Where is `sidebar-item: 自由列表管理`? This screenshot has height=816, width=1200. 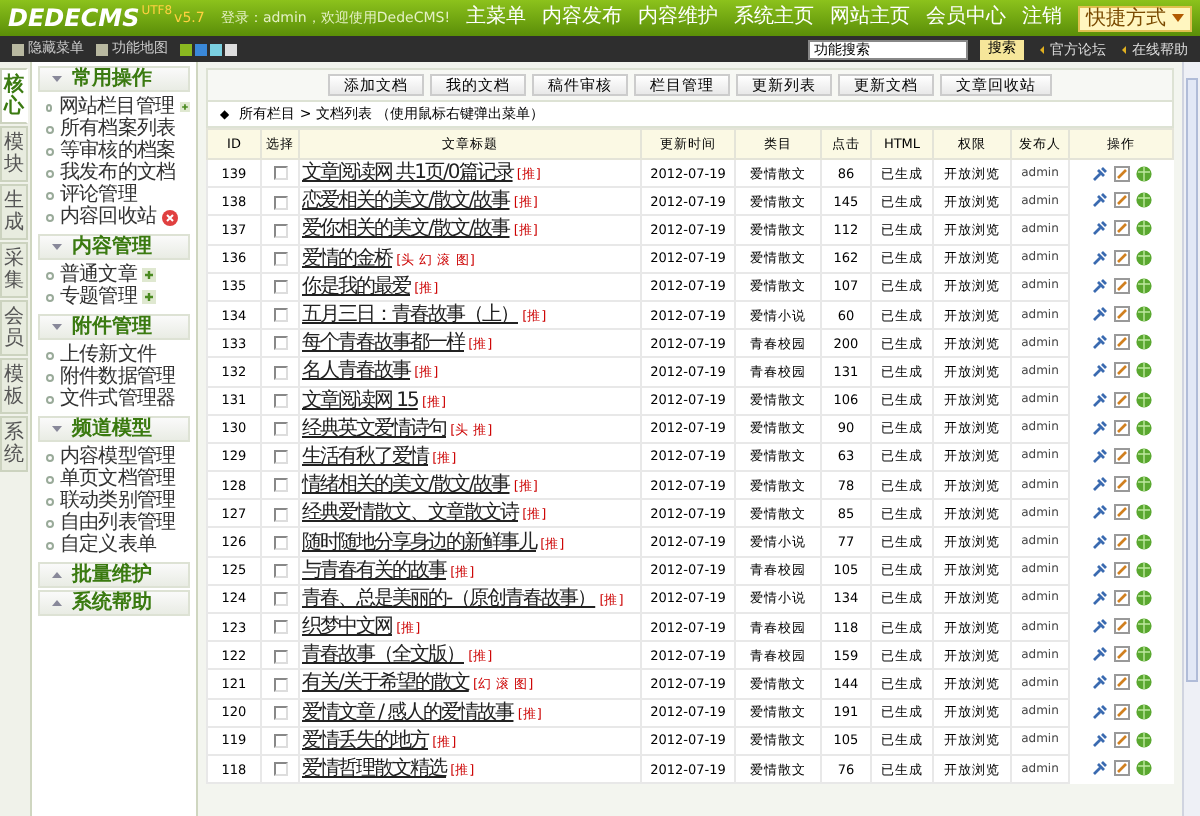 sidebar-item: 自由列表管理 is located at coordinates (118, 523).